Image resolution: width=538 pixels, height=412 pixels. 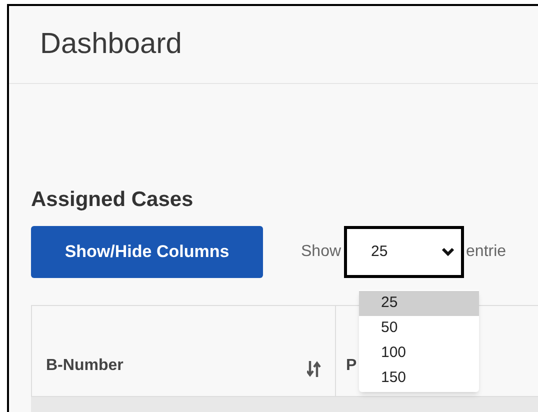 I want to click on show-label: Show, so click(x=321, y=252).